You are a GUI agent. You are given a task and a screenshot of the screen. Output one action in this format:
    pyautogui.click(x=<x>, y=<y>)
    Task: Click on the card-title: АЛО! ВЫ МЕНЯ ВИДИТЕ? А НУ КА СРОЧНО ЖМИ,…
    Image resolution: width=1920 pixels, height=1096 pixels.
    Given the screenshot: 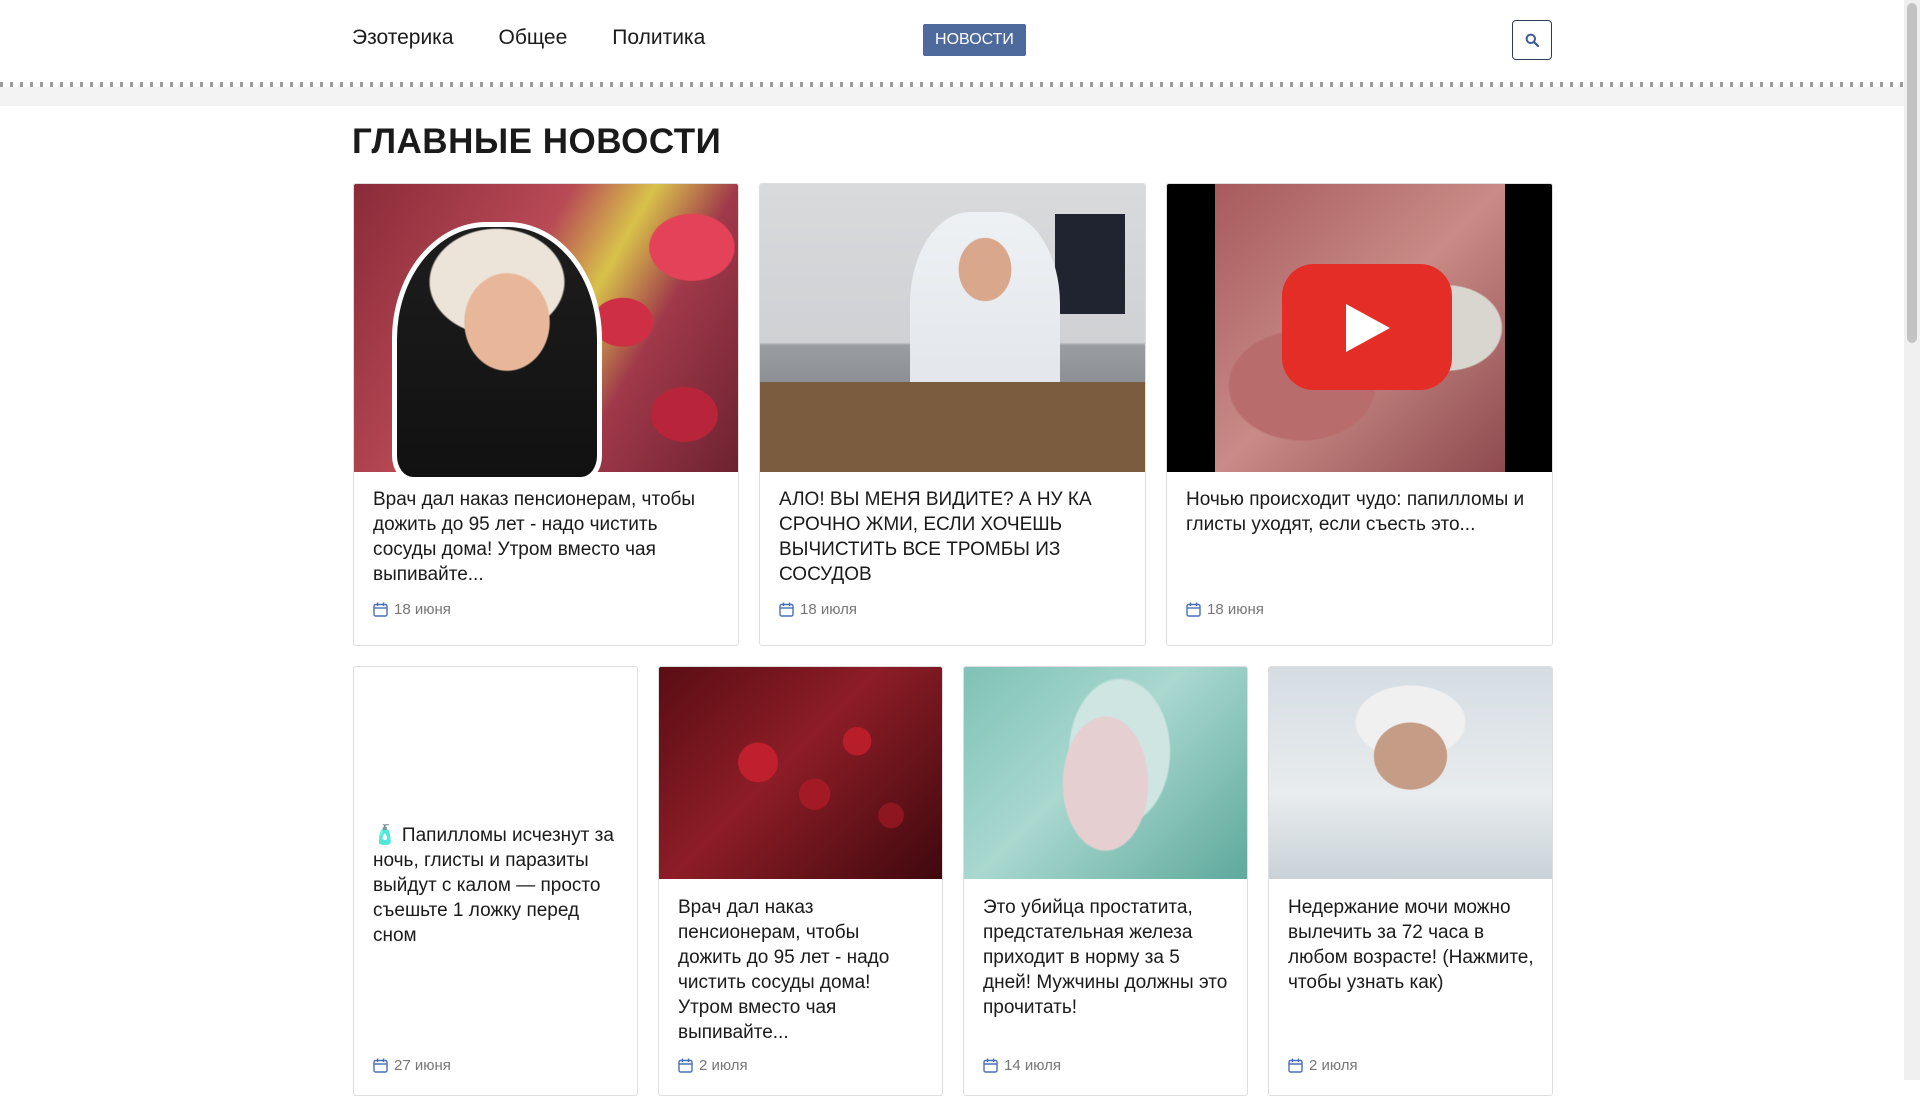 What is the action you would take?
    pyautogui.click(x=935, y=537)
    